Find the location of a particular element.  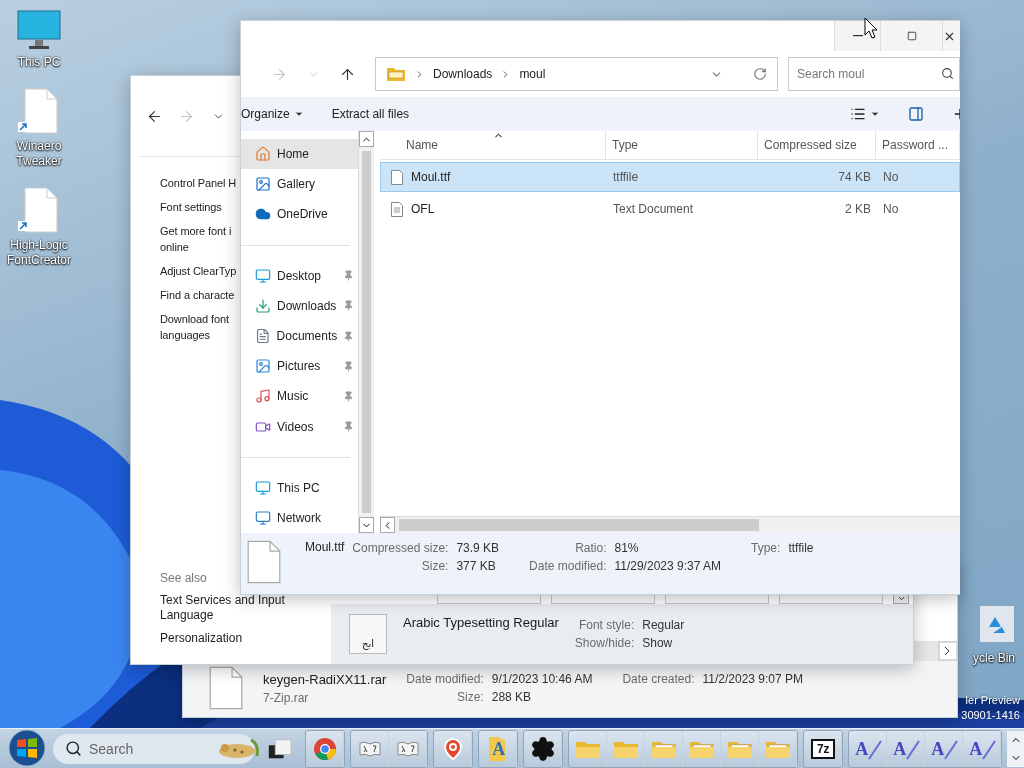

task-link: Download font languages is located at coordinates (195, 327).